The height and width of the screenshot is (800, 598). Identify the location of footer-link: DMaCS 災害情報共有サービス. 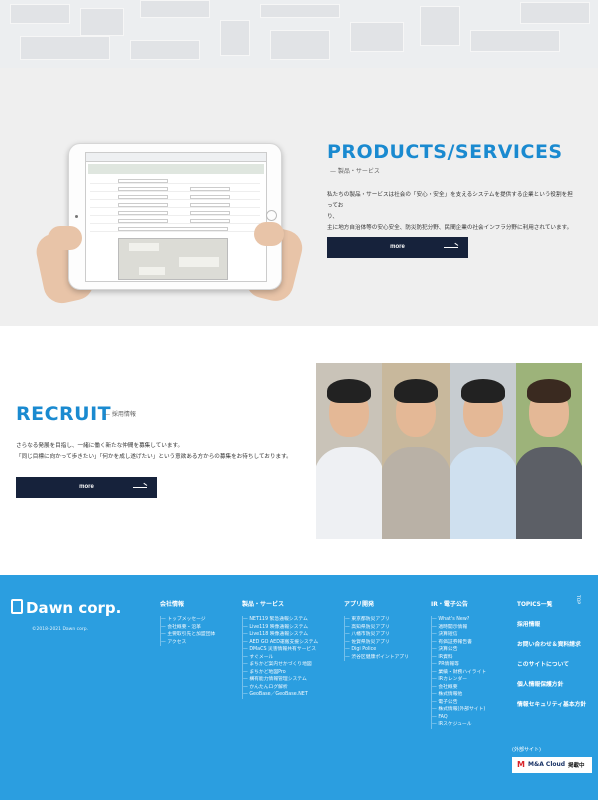
(280, 650).